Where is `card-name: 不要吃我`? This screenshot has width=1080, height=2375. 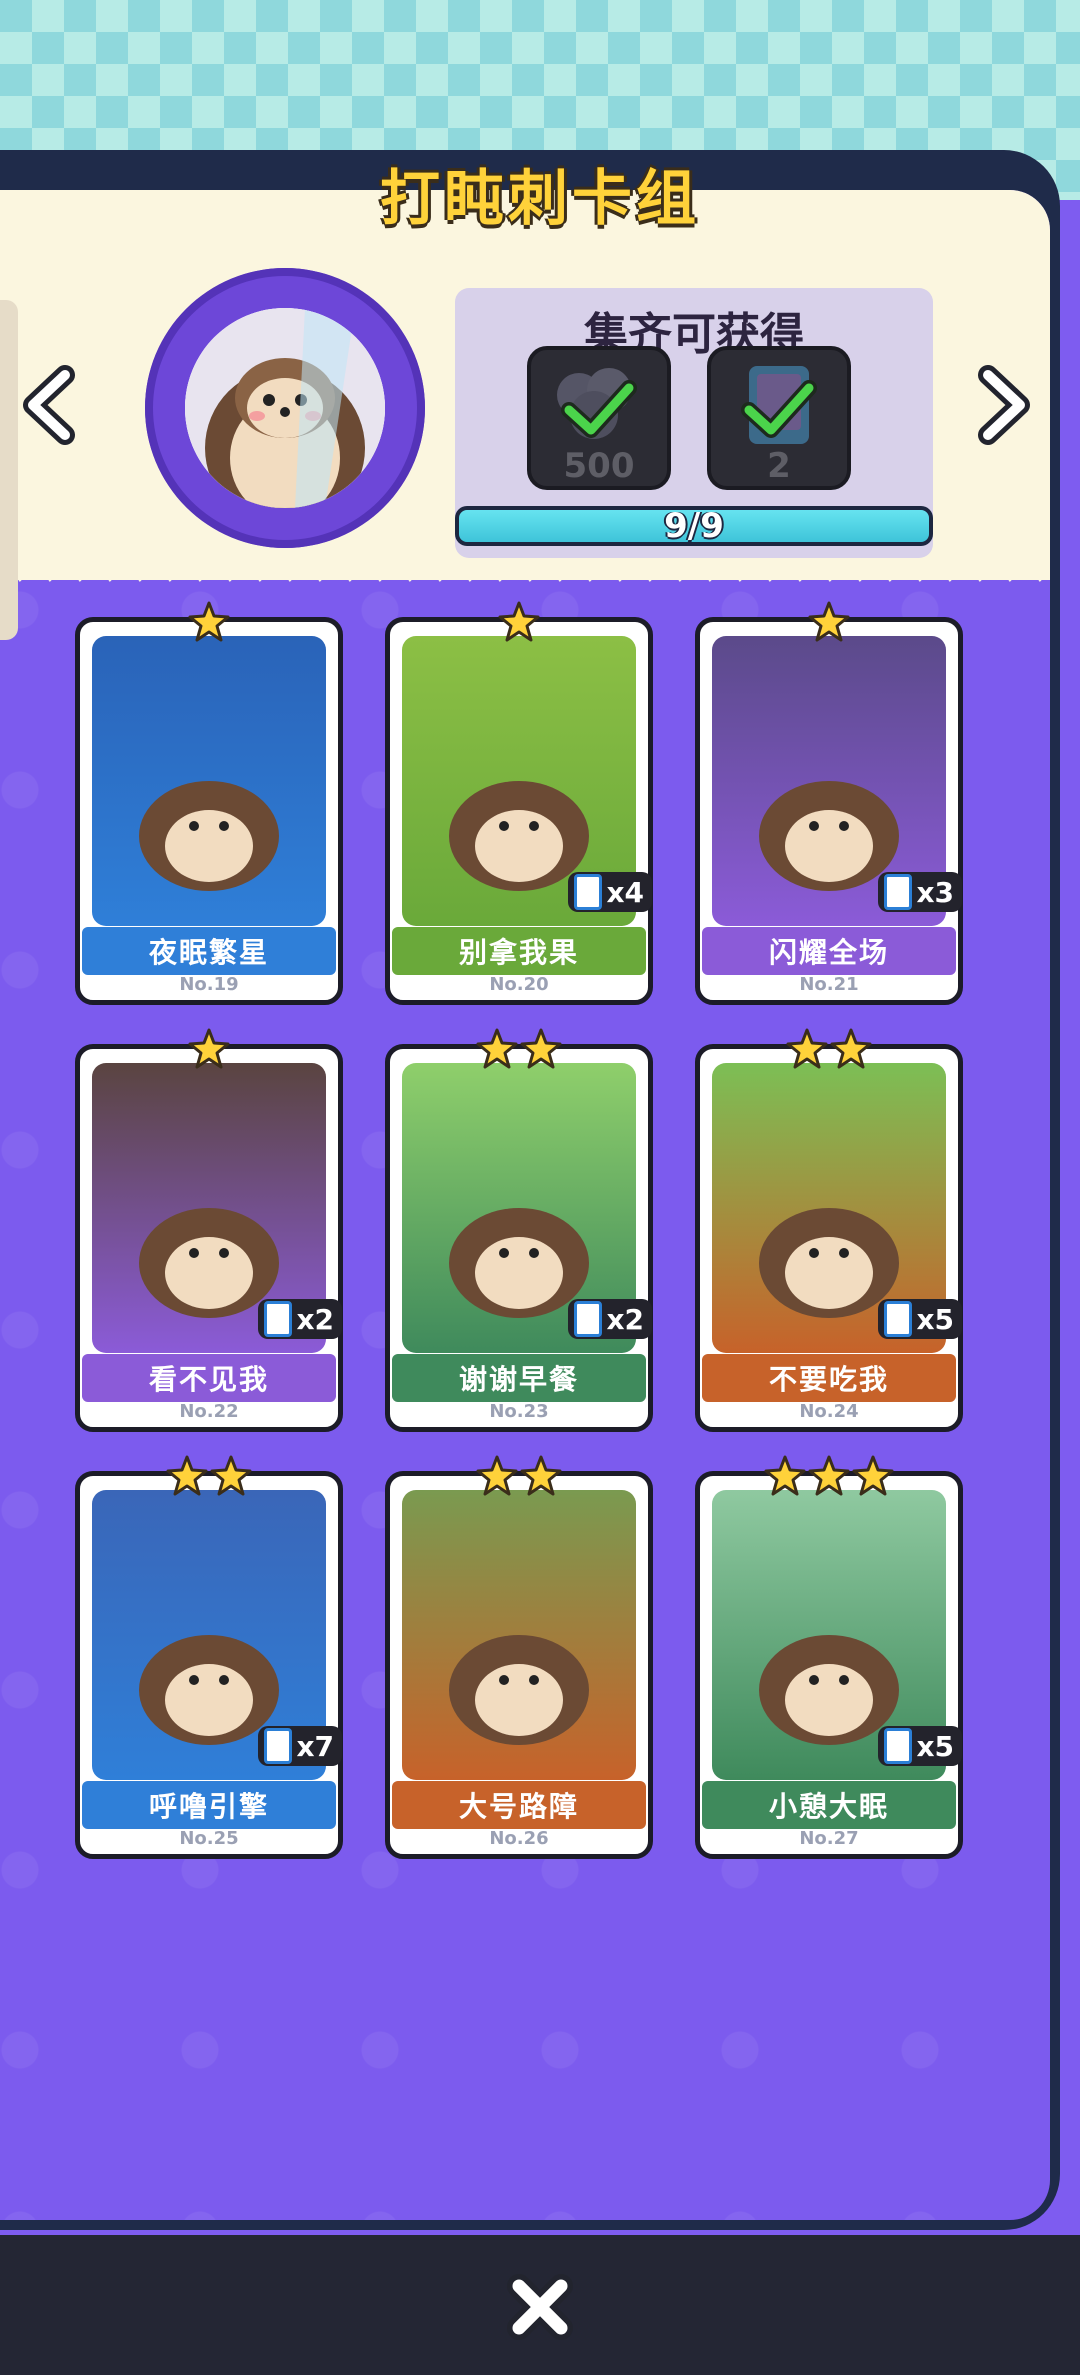 card-name: 不要吃我 is located at coordinates (828, 1379).